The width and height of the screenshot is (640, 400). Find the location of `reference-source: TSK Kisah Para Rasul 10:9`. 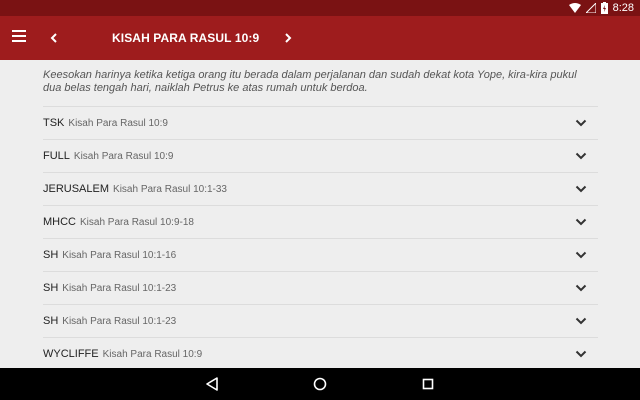

reference-source: TSK Kisah Para Rasul 10:9 is located at coordinates (105, 123).